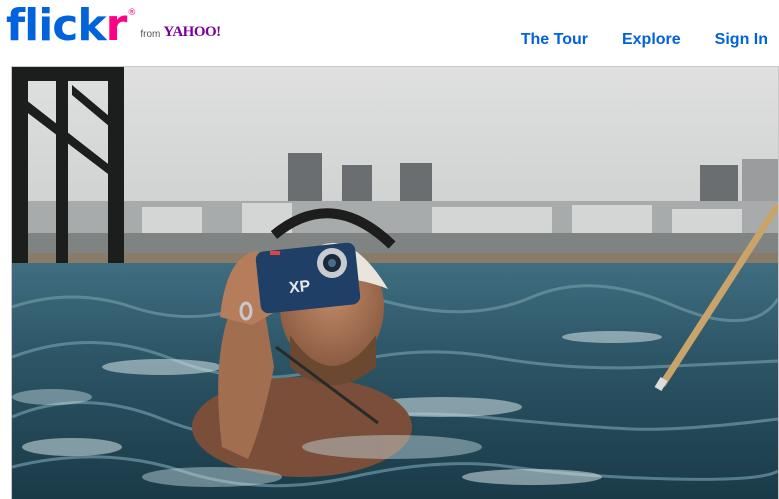 The height and width of the screenshot is (499, 779). What do you see at coordinates (150, 34) in the screenshot?
I see `logo-from-text: from` at bounding box center [150, 34].